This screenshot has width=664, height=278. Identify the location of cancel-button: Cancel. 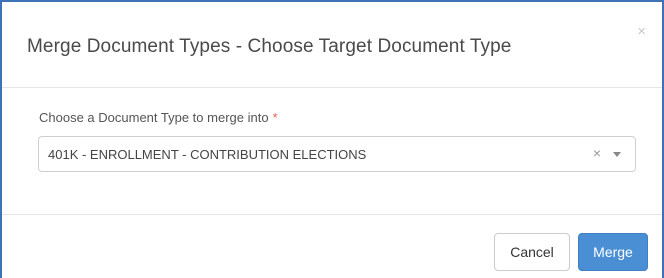
(532, 252).